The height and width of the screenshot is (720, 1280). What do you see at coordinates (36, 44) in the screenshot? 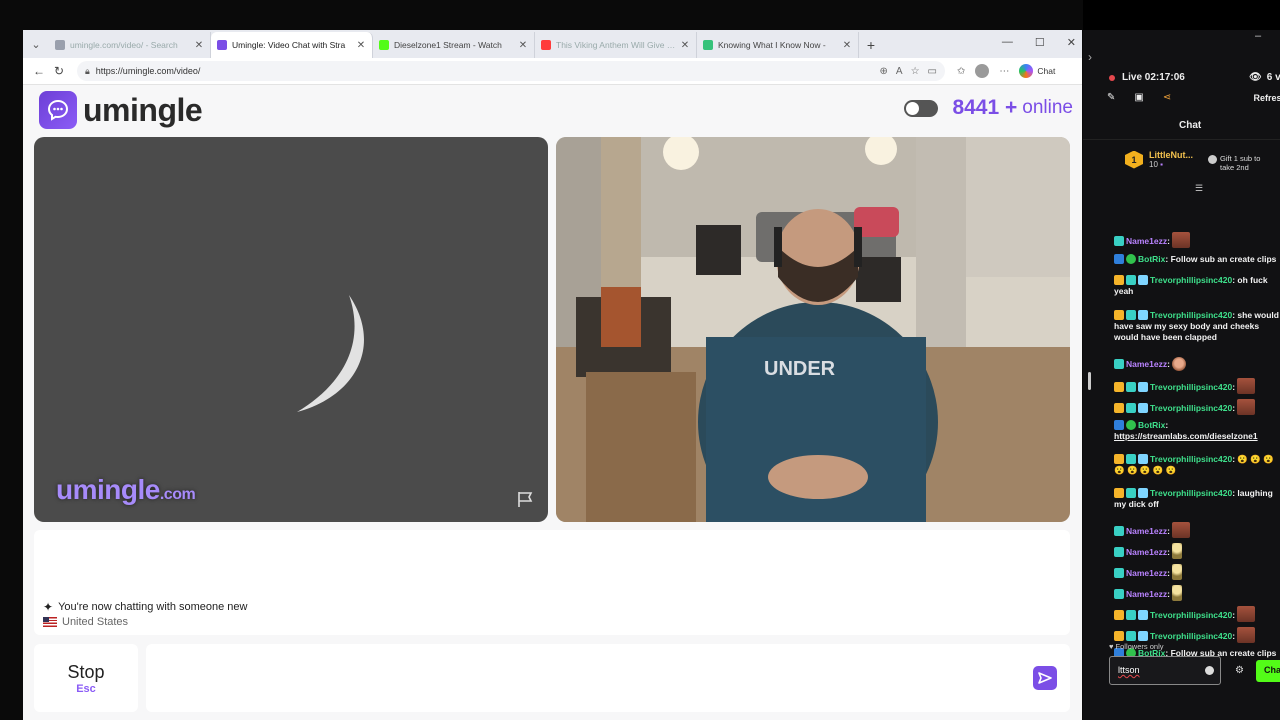
I see `tab-actions-menu: ⌄` at bounding box center [36, 44].